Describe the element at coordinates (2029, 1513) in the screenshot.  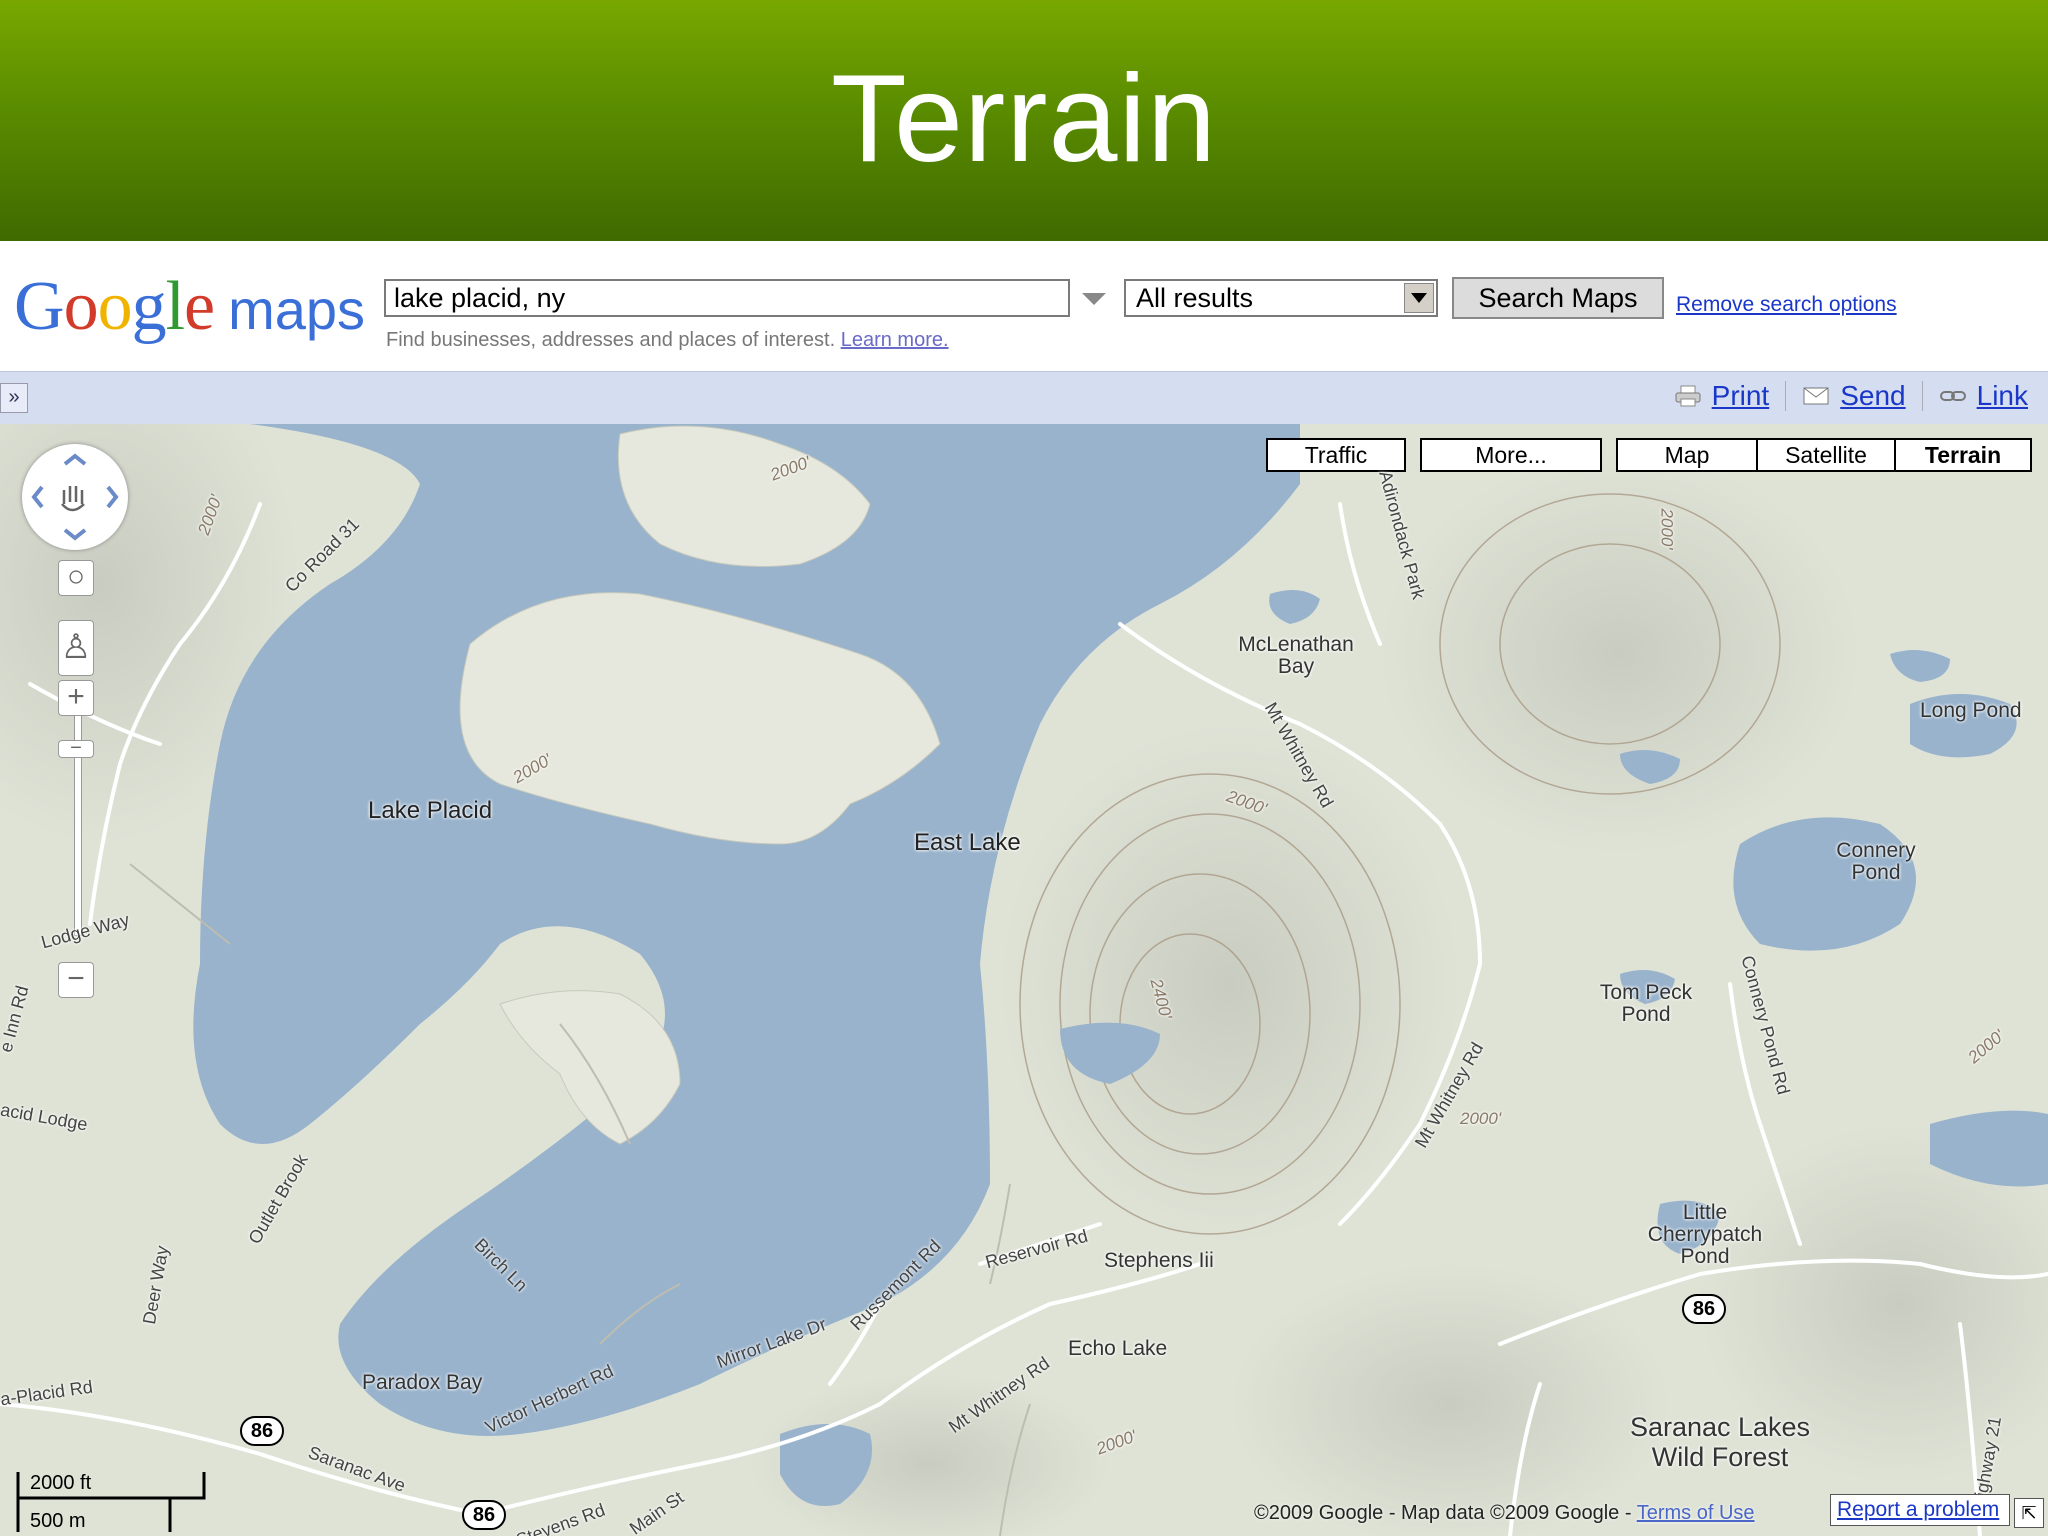
I see `overview-map-toggle-icon: ⇱` at that location.